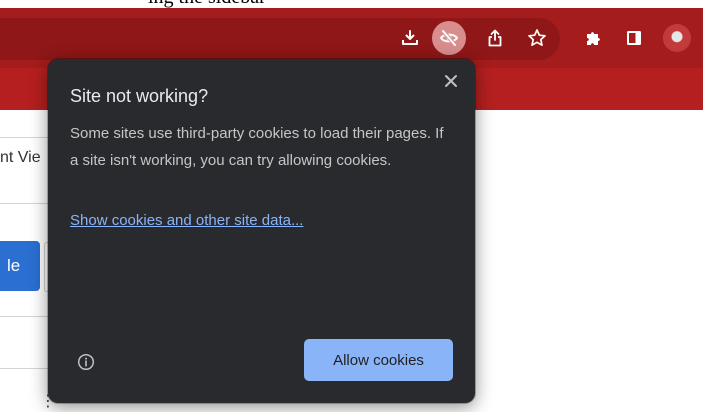  What do you see at coordinates (378, 360) in the screenshot?
I see `allow-cookies-button: Allow cookies` at bounding box center [378, 360].